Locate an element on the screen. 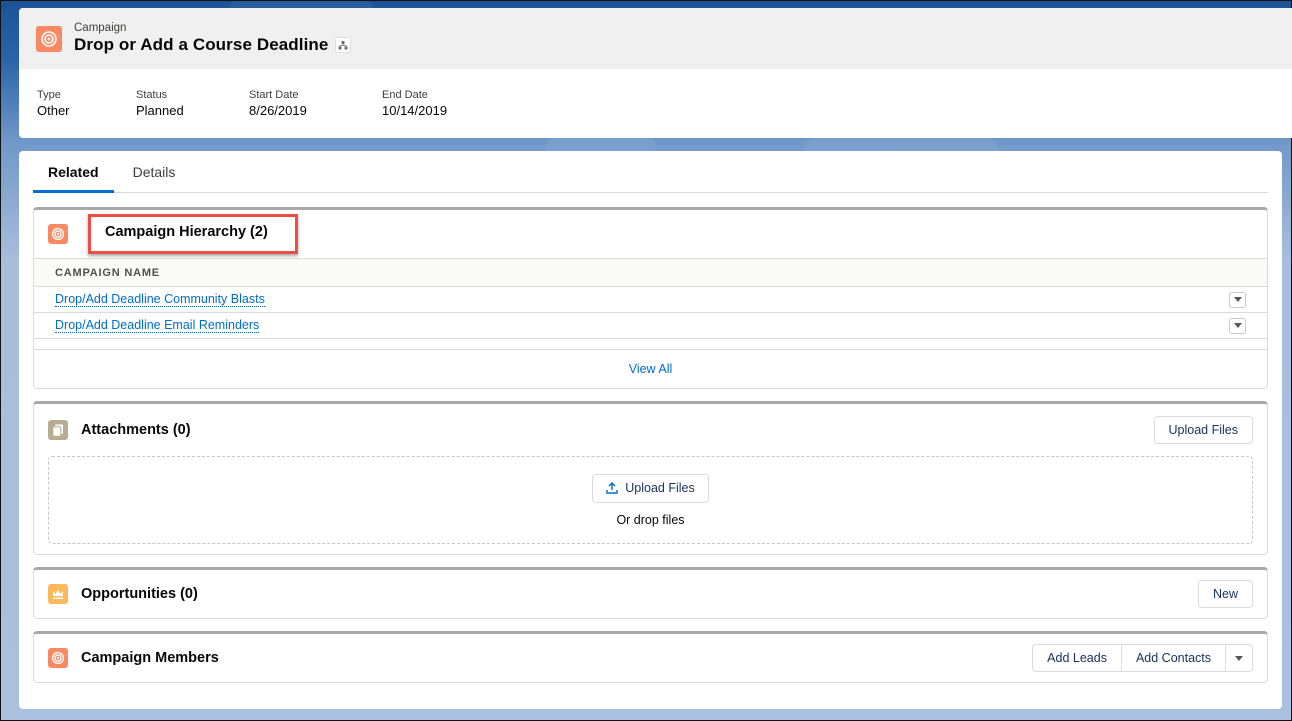  field-value: 10/14/2019 is located at coordinates (415, 110).